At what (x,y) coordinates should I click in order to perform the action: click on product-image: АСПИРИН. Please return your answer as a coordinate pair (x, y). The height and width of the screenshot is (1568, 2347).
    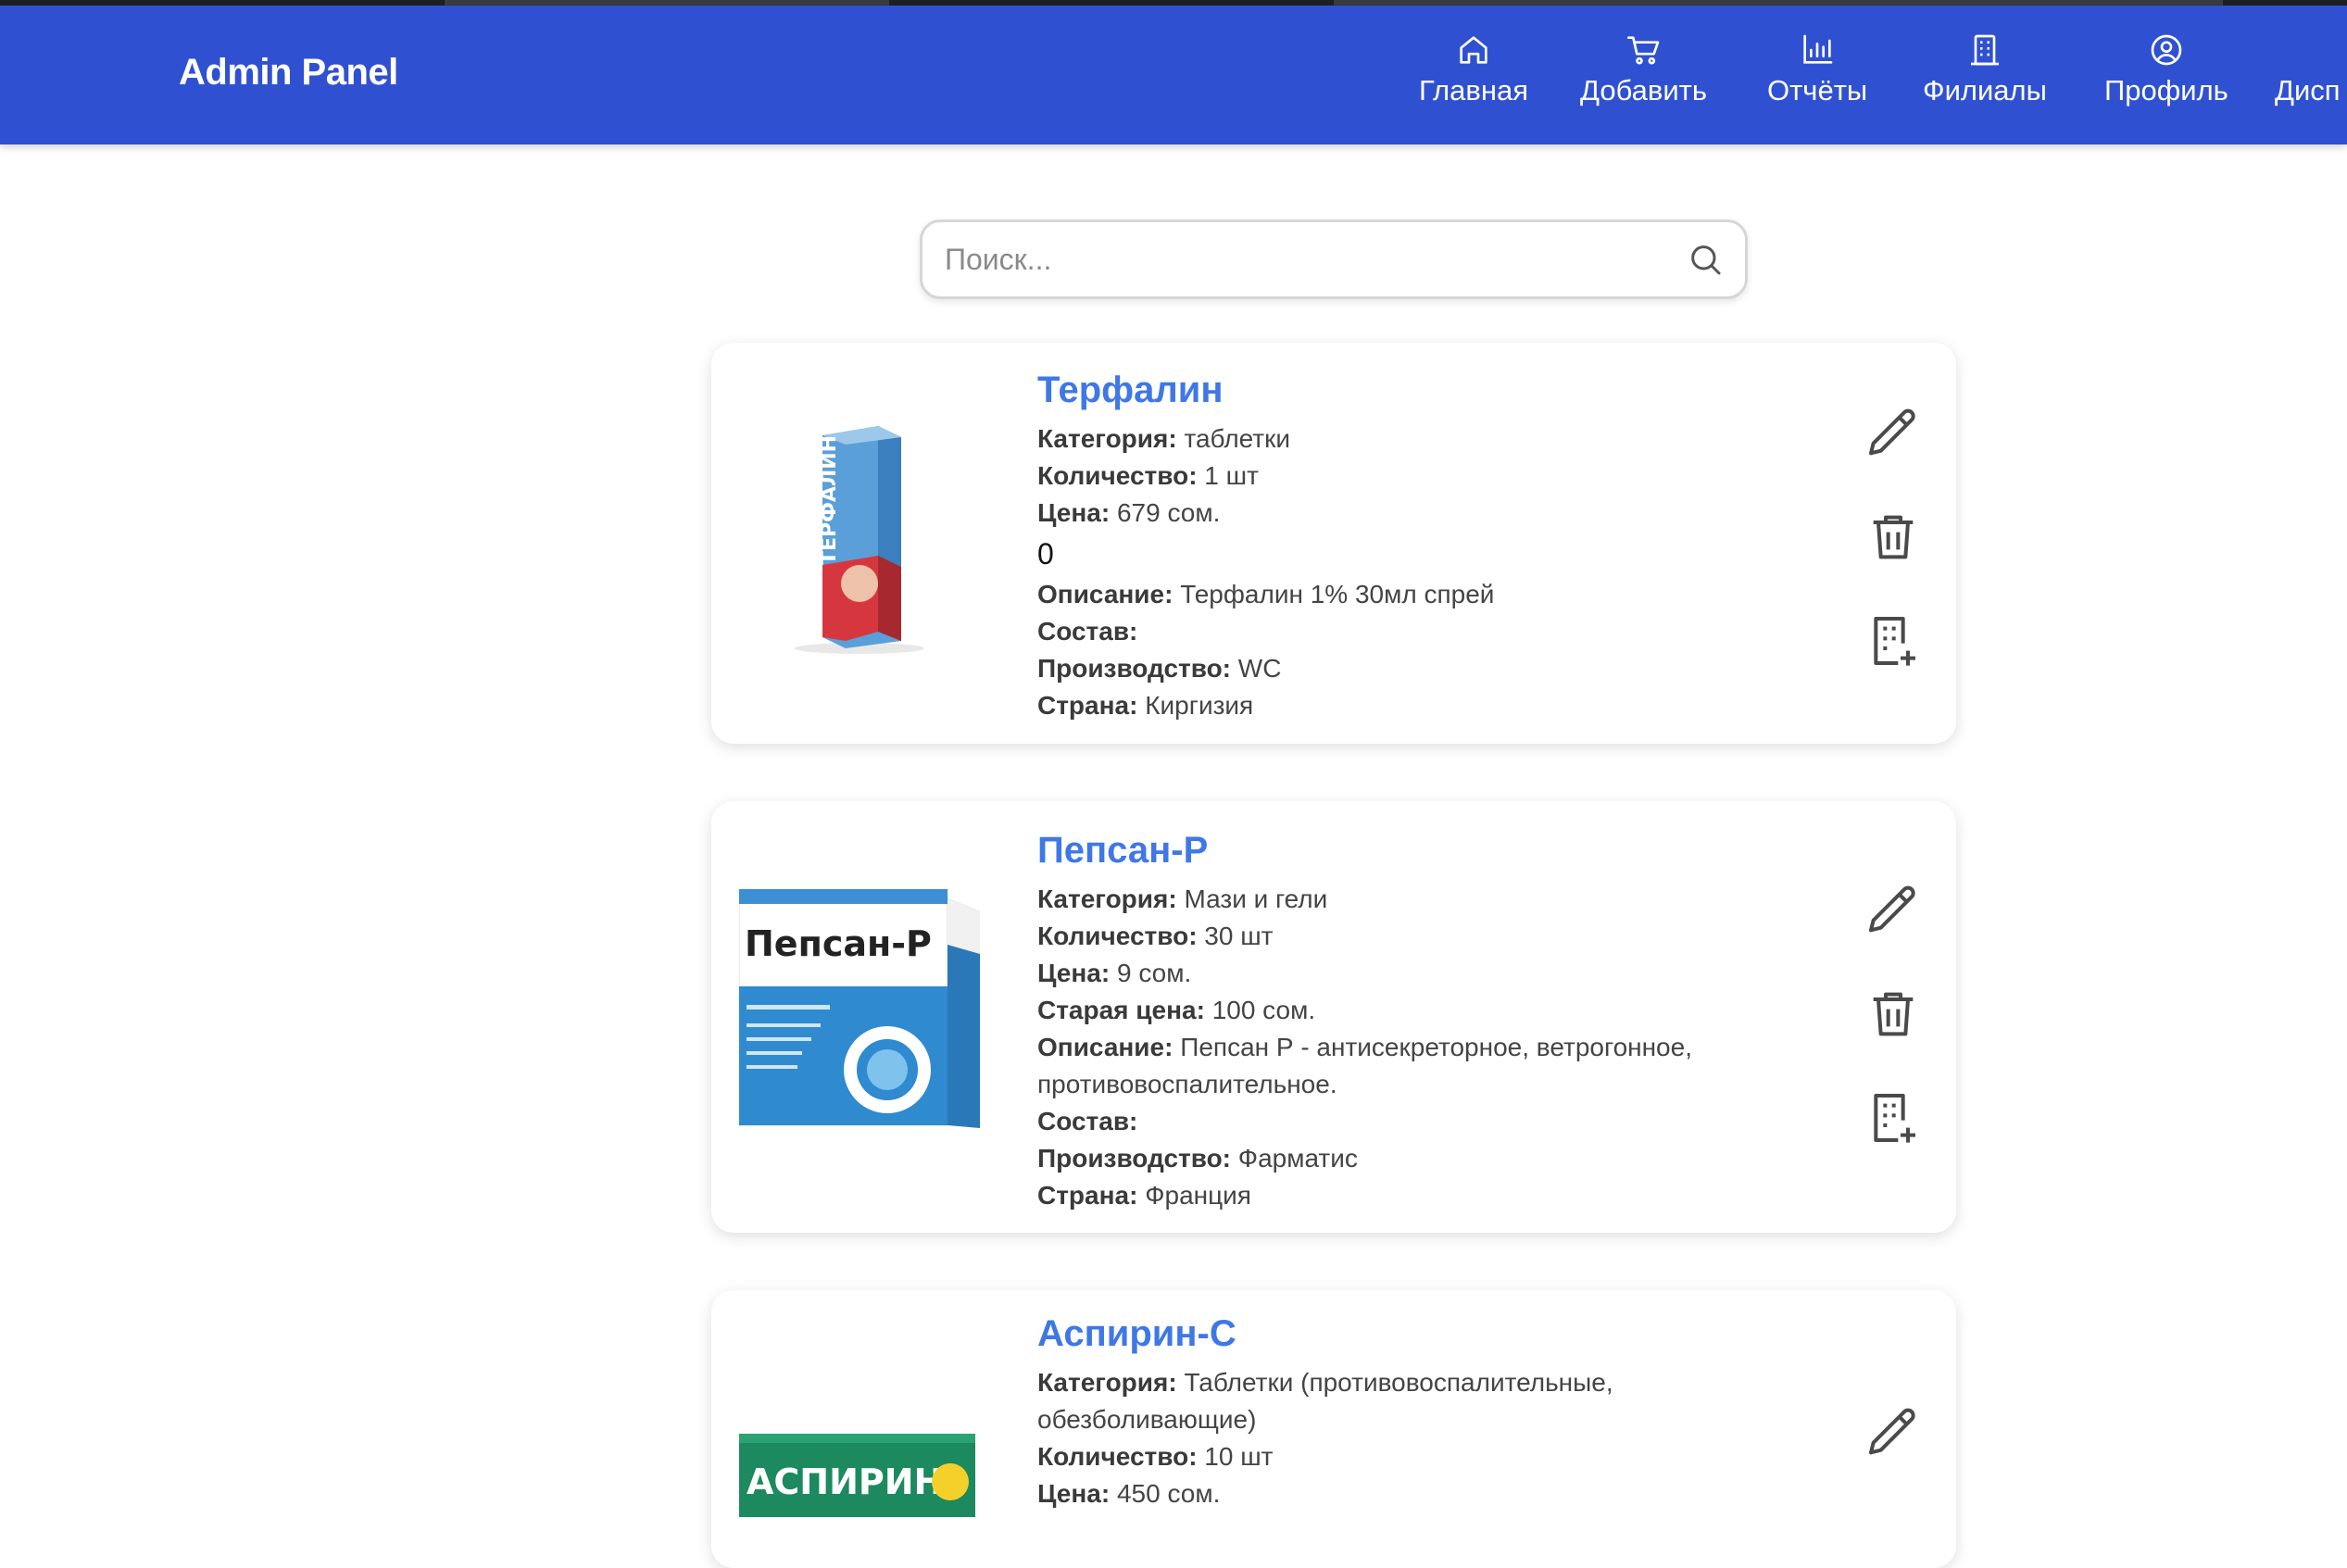
    Looking at the image, I should click on (857, 1476).